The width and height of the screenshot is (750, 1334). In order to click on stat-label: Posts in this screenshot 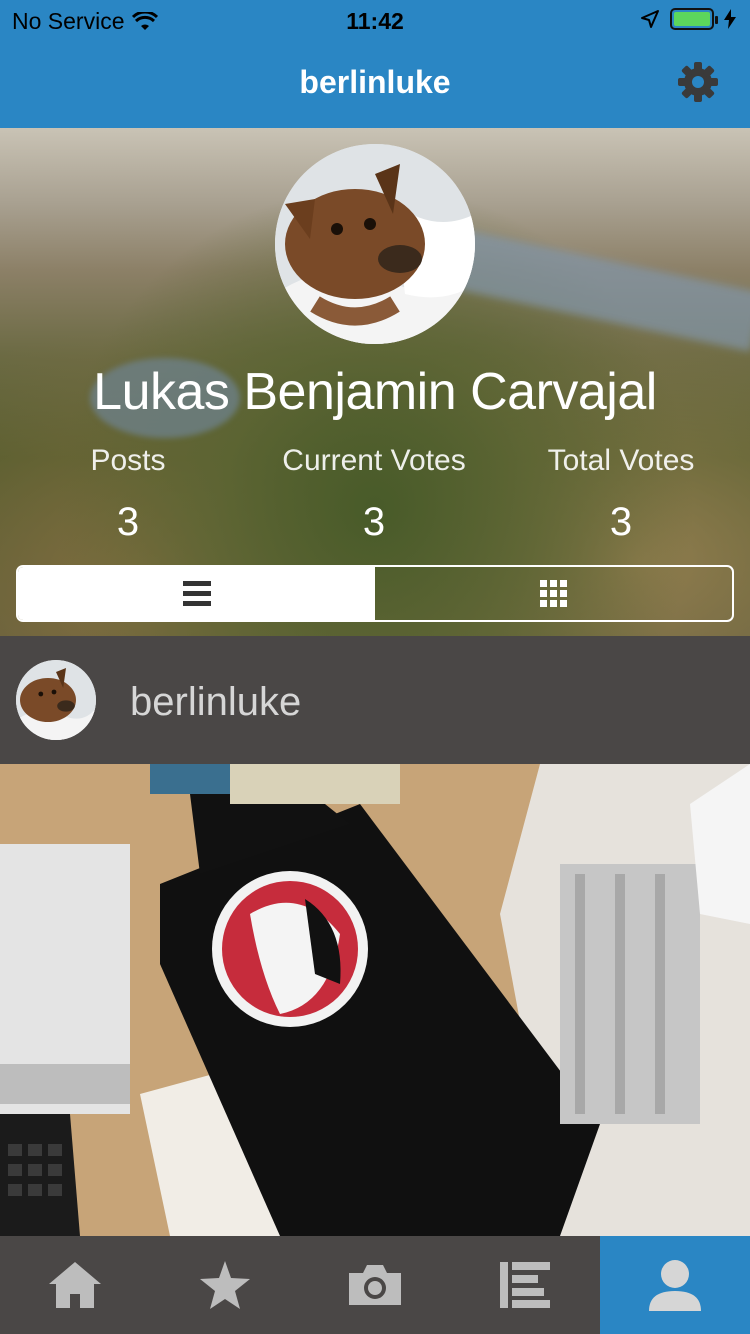, I will do `click(128, 460)`.